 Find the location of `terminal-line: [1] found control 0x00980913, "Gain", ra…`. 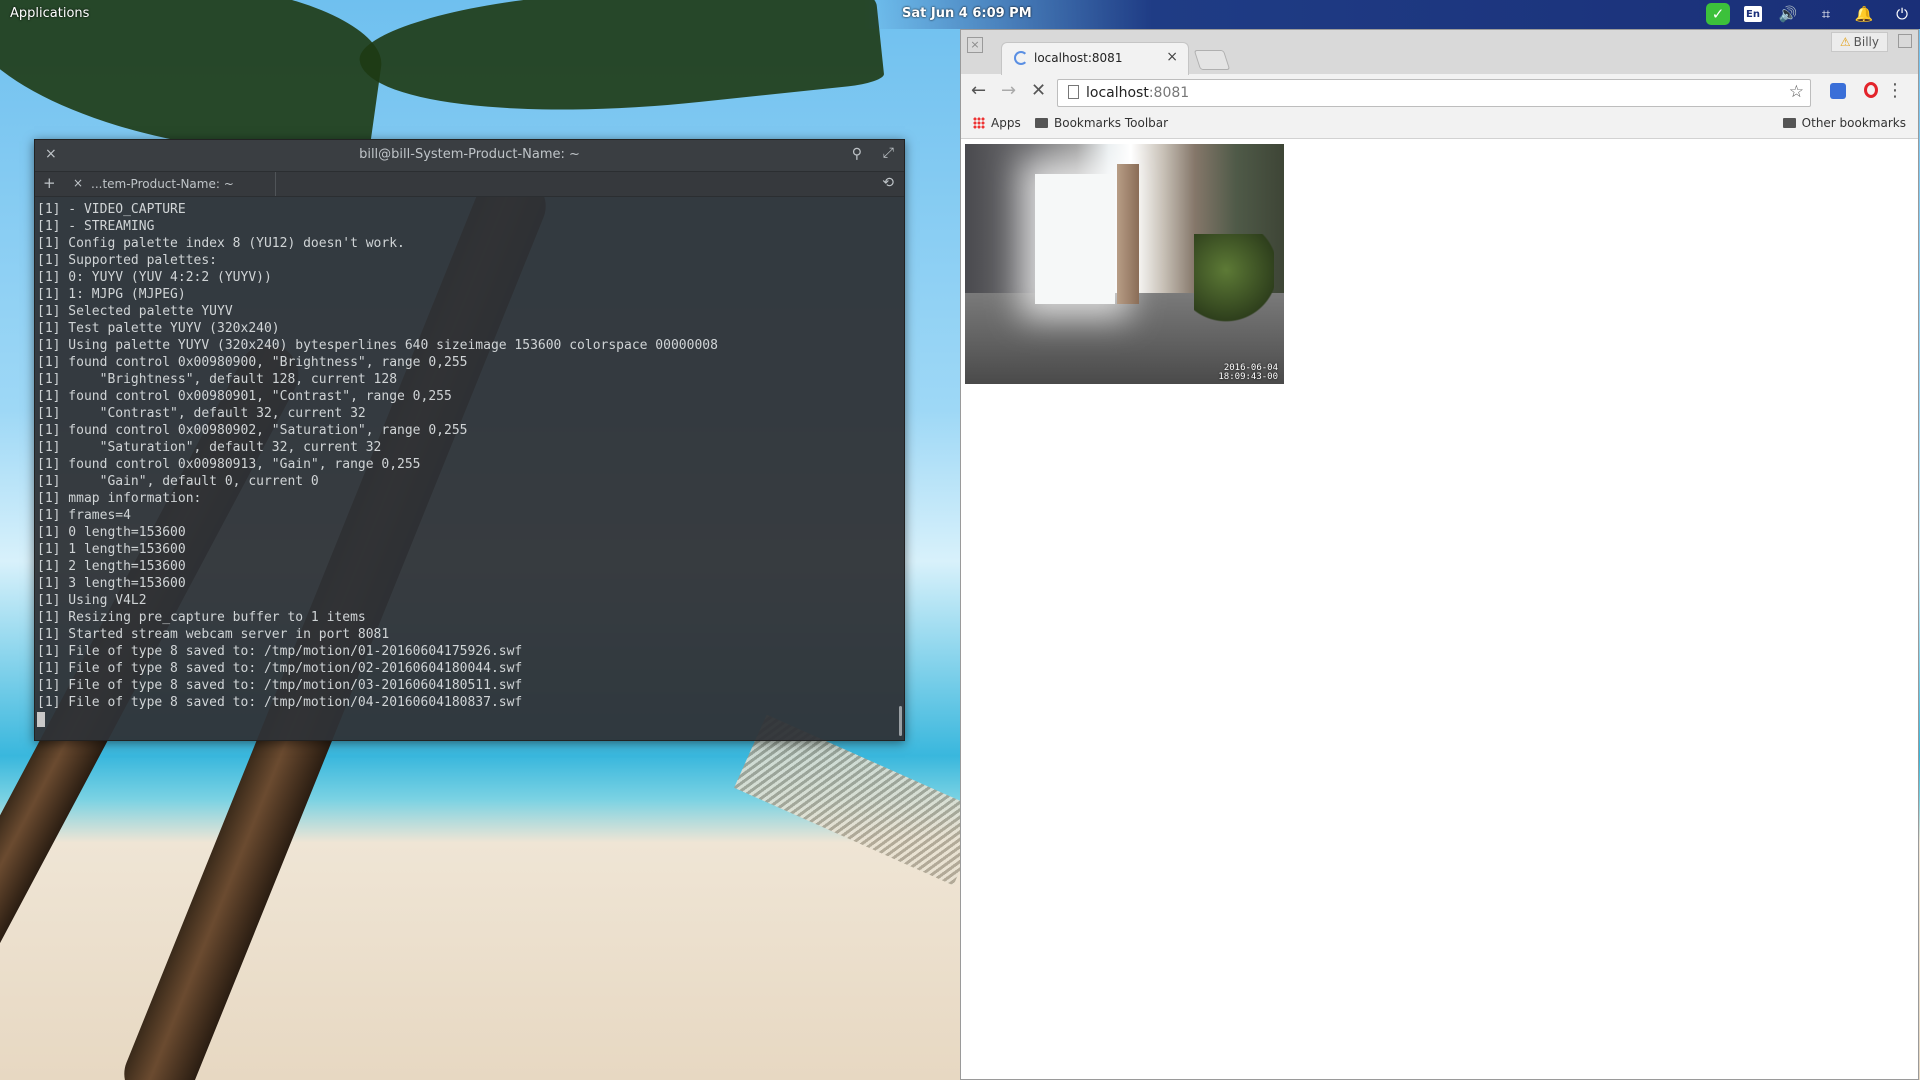

terminal-line: [1] found control 0x00980913, "Gain", ra… is located at coordinates (229, 464).